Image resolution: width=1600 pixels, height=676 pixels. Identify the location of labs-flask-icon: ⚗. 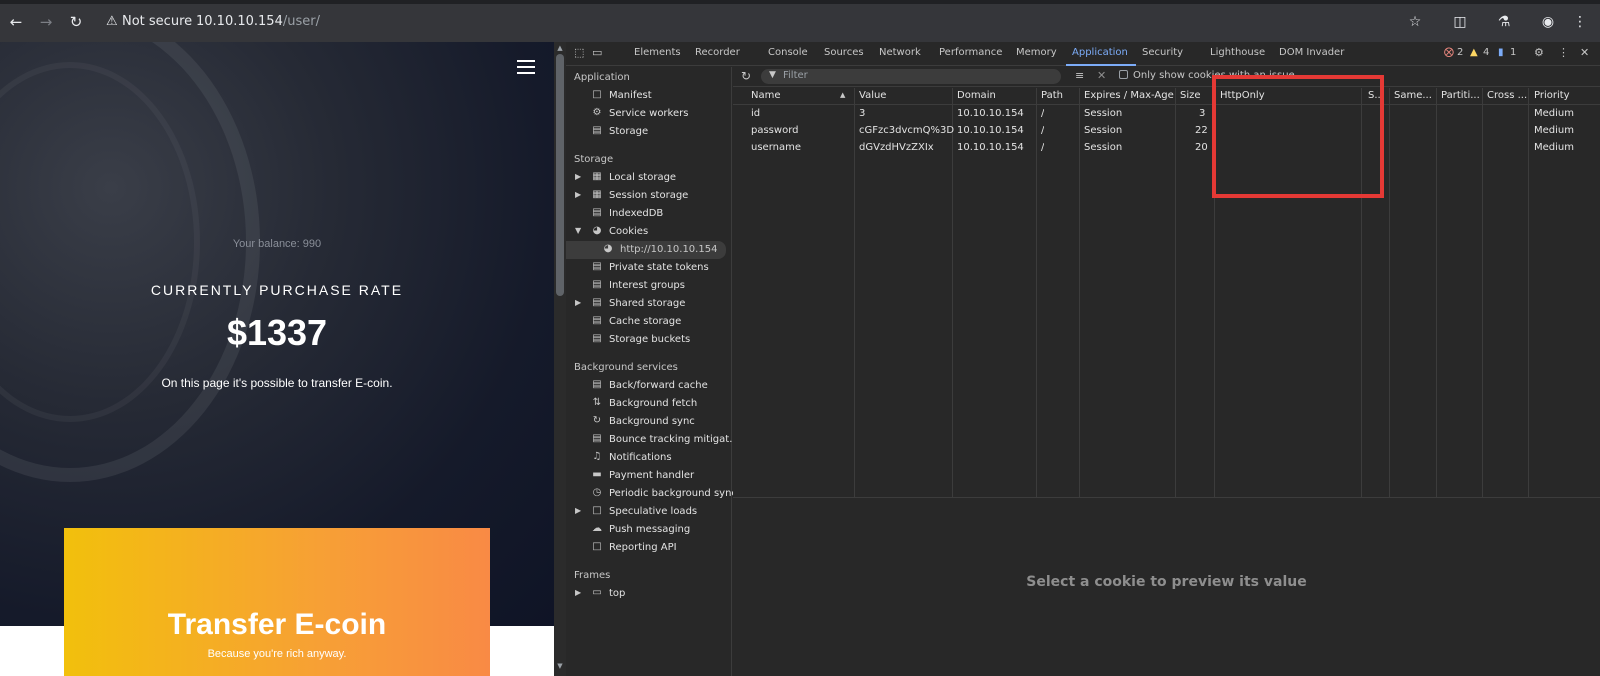
(1504, 22).